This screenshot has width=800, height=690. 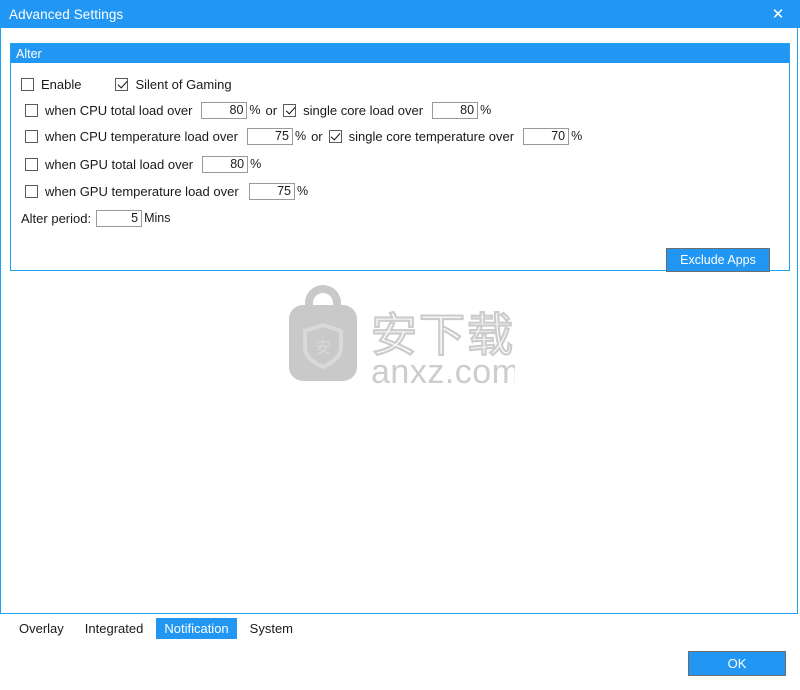 I want to click on checkbox-cpu-single-core-temperature, so click(x=335, y=136).